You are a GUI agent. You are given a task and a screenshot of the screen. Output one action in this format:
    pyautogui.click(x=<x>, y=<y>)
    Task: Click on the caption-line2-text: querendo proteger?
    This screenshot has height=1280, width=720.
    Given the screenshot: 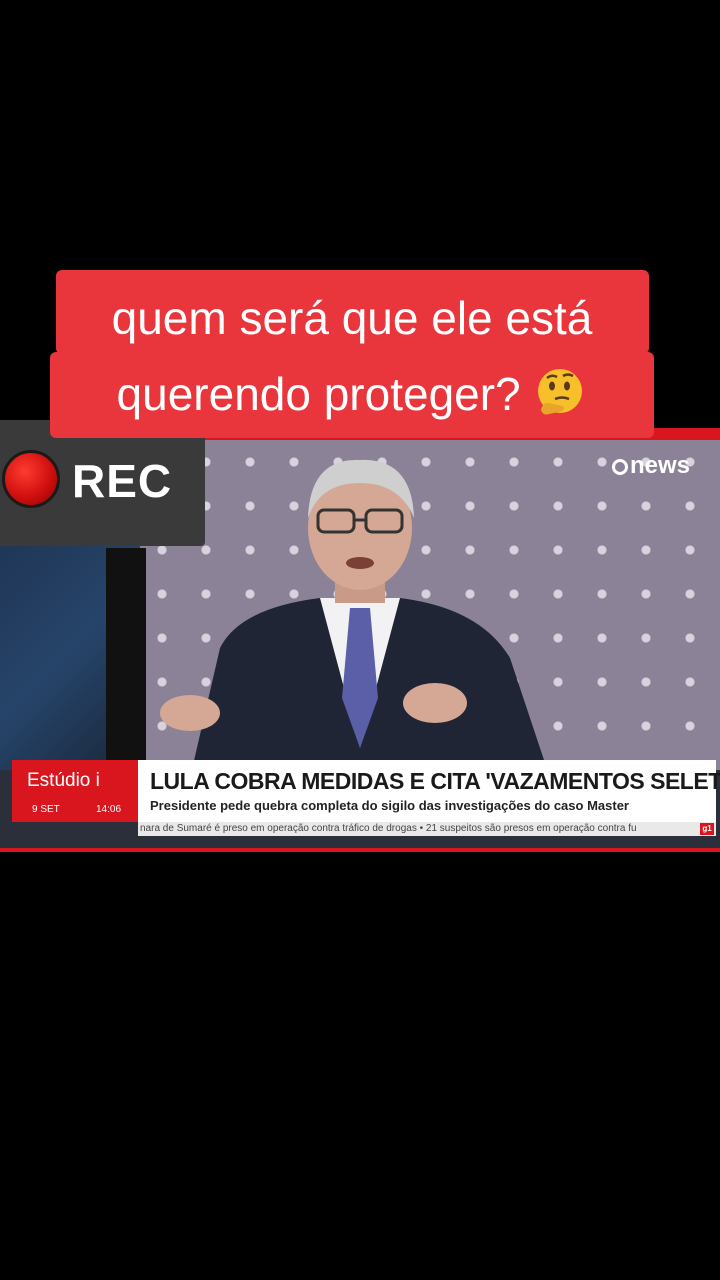 What is the action you would take?
    pyautogui.click(x=318, y=394)
    